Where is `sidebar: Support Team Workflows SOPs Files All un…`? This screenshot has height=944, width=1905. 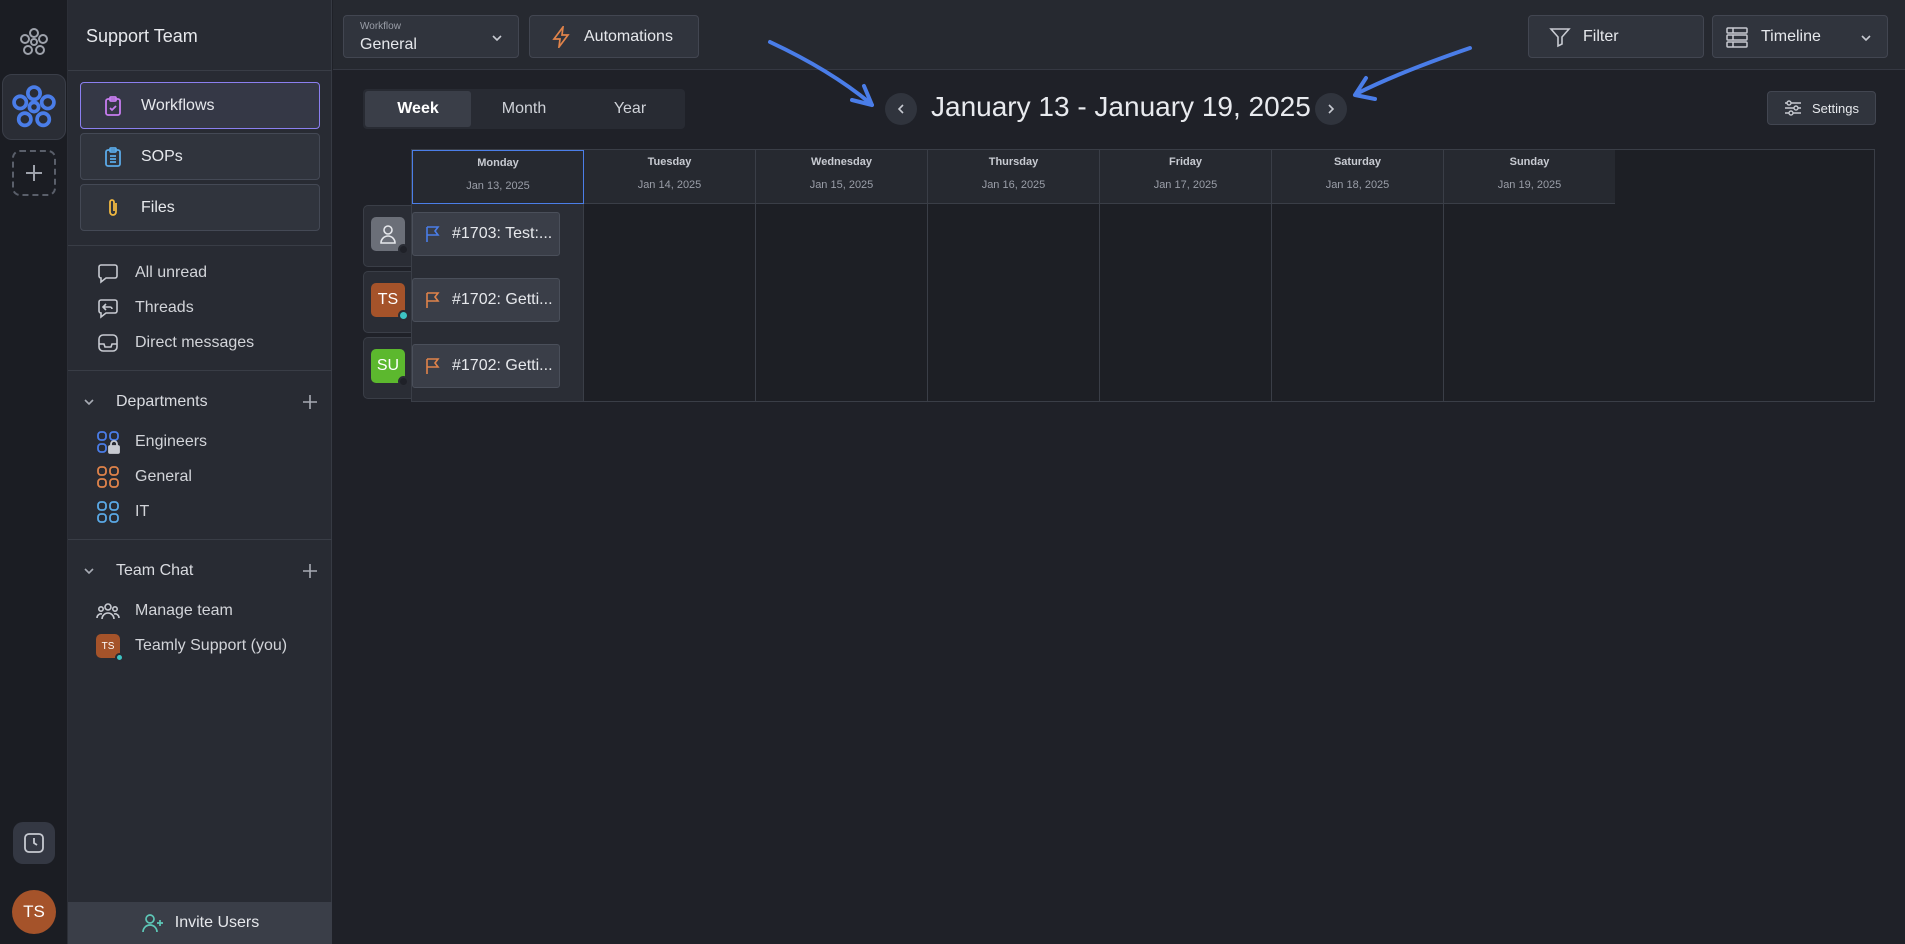
sidebar: Support Team Workflows SOPs Files All un… is located at coordinates (200, 472).